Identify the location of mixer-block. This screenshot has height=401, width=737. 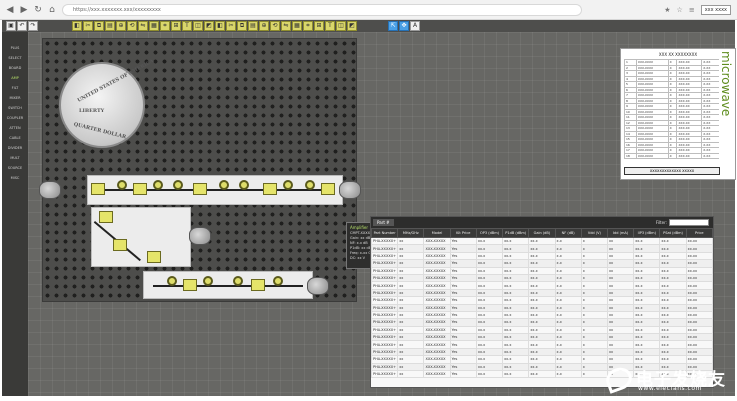
(190, 285).